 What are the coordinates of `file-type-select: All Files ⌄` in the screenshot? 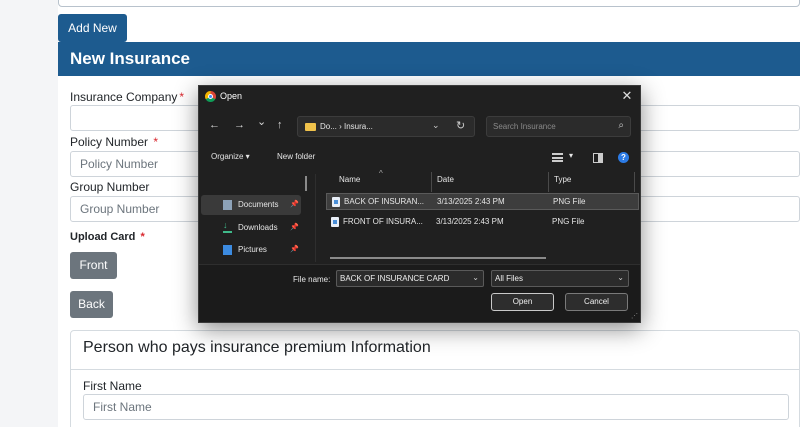 It's located at (560, 278).